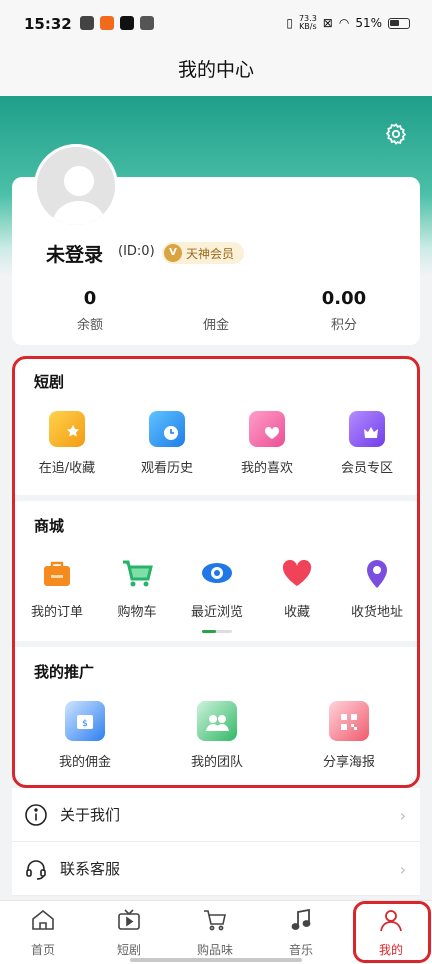 The width and height of the screenshot is (432, 964). Describe the element at coordinates (217, 721) in the screenshot. I see `team-icon` at that location.